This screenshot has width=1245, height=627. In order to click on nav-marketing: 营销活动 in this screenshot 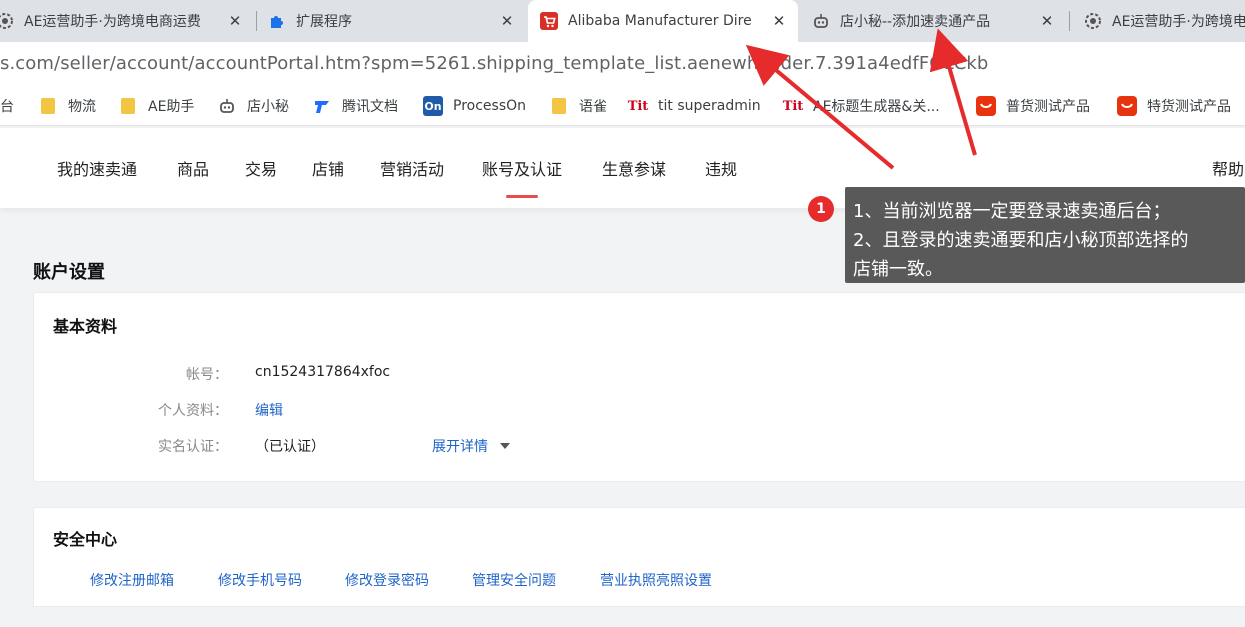, I will do `click(412, 168)`.